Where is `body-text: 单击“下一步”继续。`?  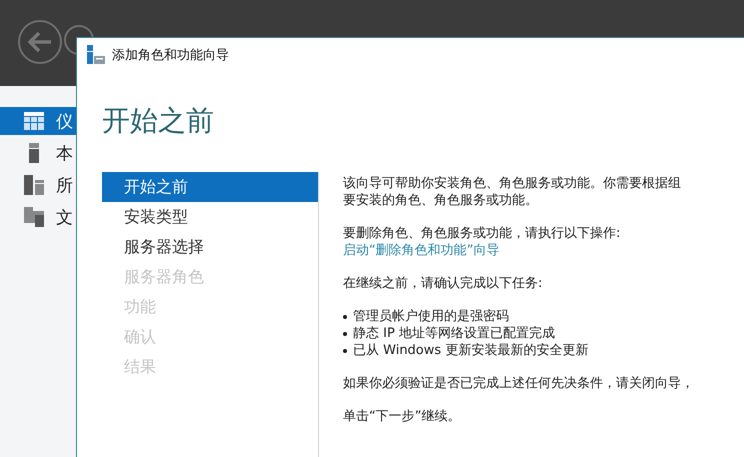
body-text: 单击“下一步”继续。 is located at coordinates (401, 416).